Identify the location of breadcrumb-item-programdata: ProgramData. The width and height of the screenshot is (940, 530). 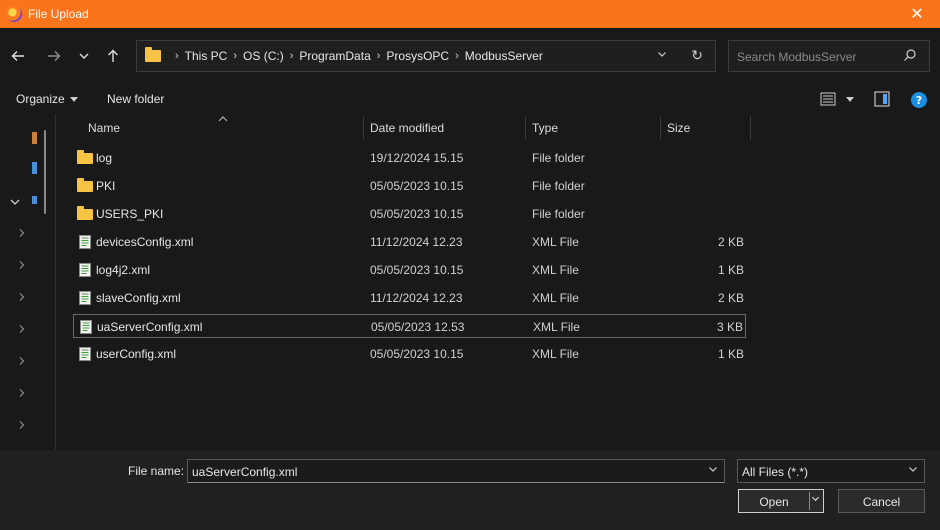
(334, 56).